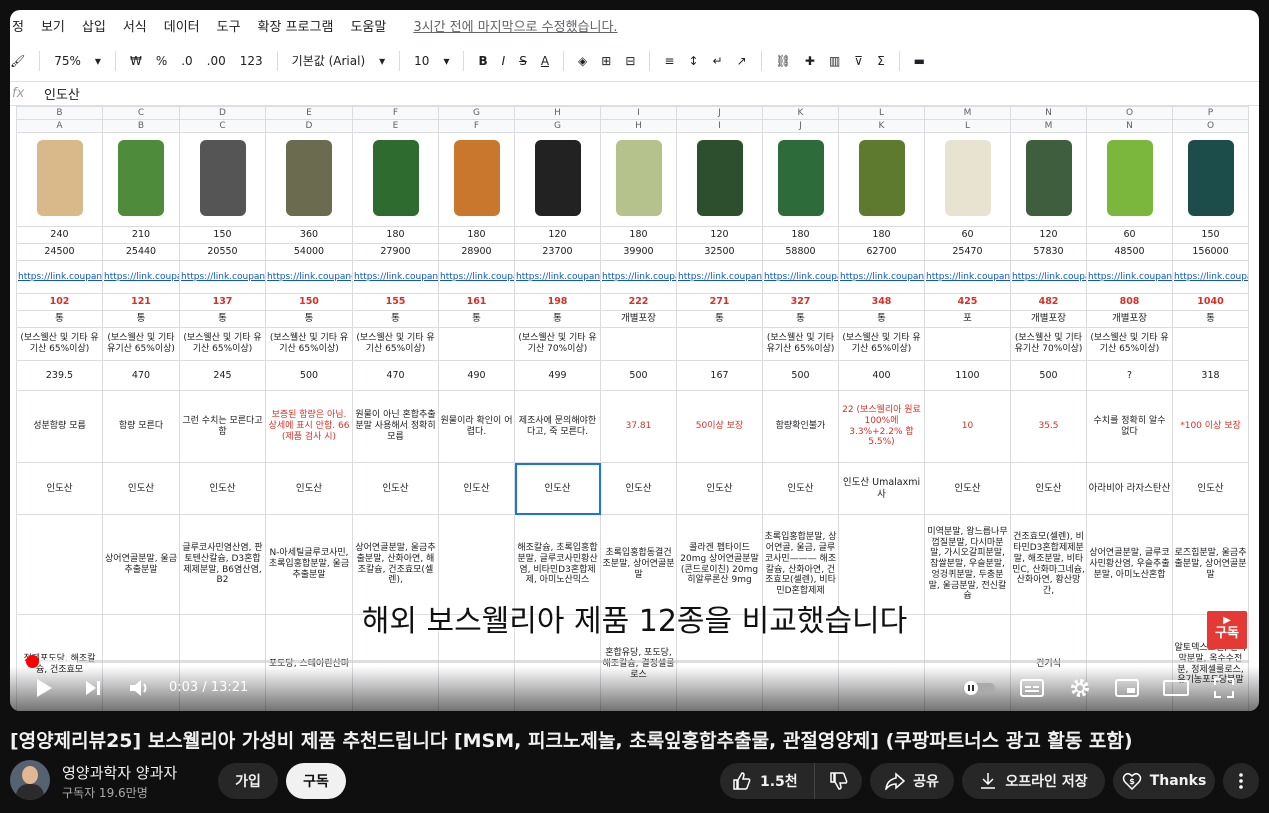  Describe the element at coordinates (476, 302) in the screenshot. I see `unit-price-cell: 161` at that location.